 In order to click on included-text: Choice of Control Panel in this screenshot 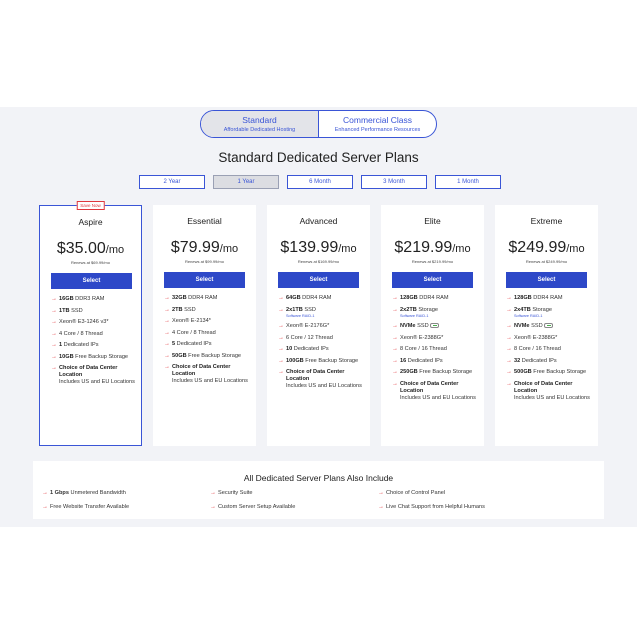, I will do `click(416, 493)`.